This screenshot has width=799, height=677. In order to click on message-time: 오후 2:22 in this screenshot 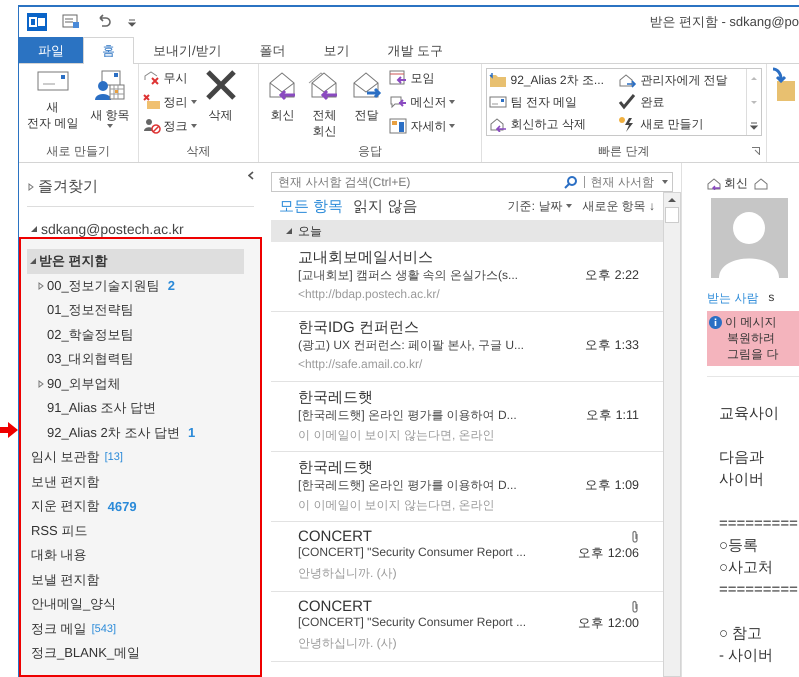, I will do `click(612, 275)`.